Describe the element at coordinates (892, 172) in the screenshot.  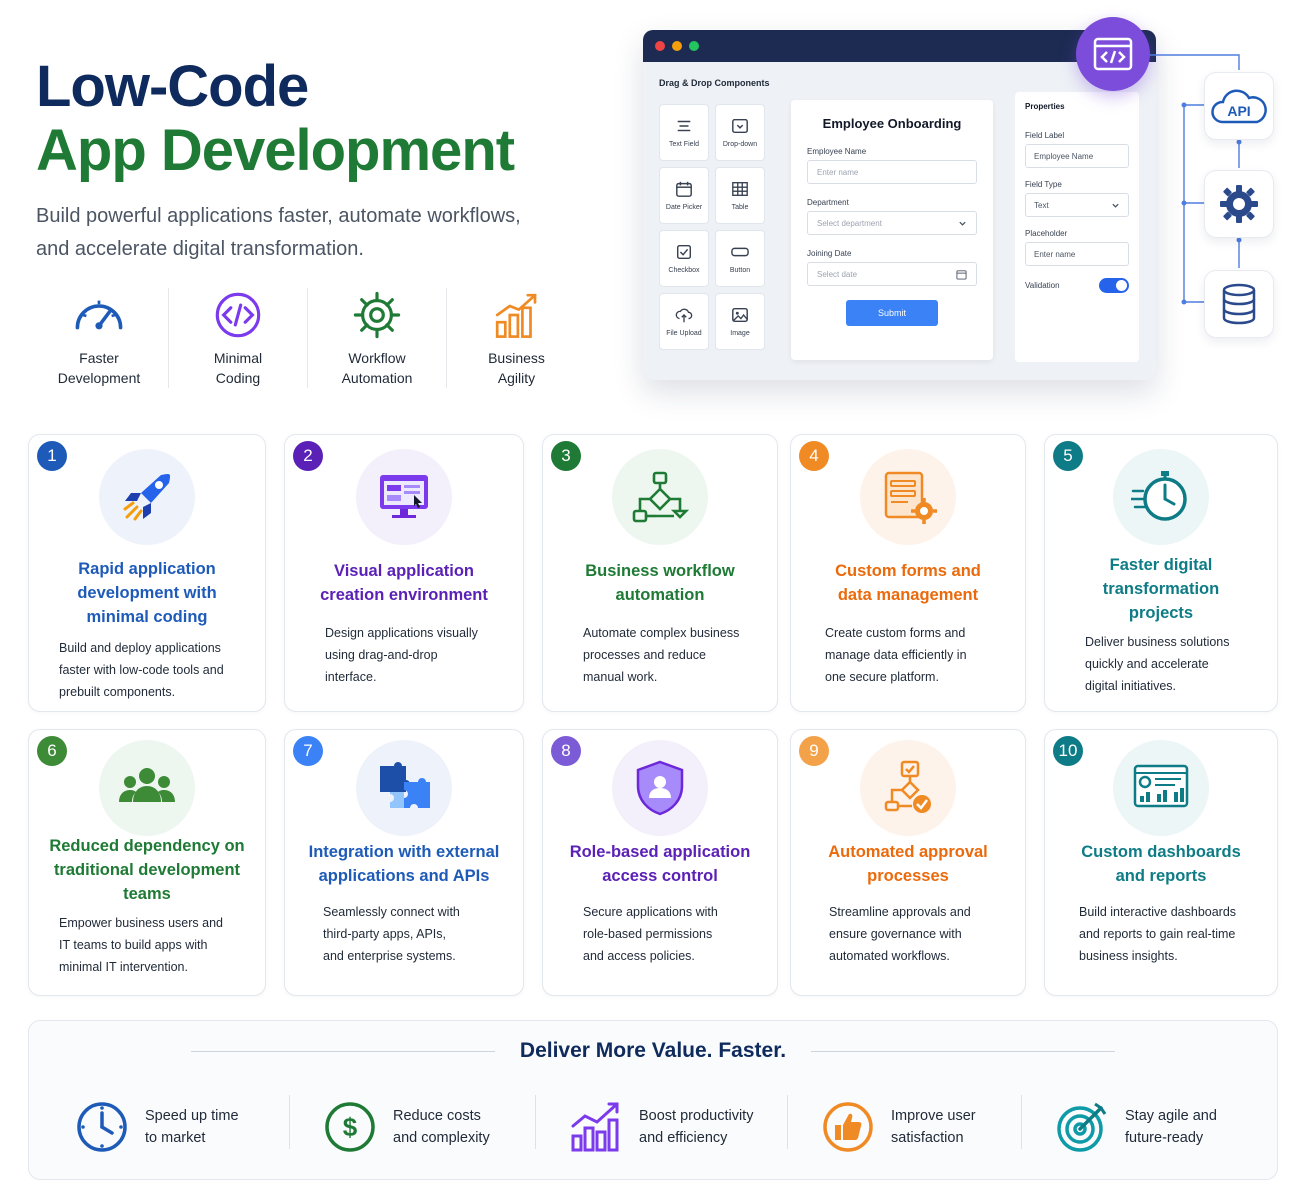
I see `employee-name-input: Enter name` at that location.